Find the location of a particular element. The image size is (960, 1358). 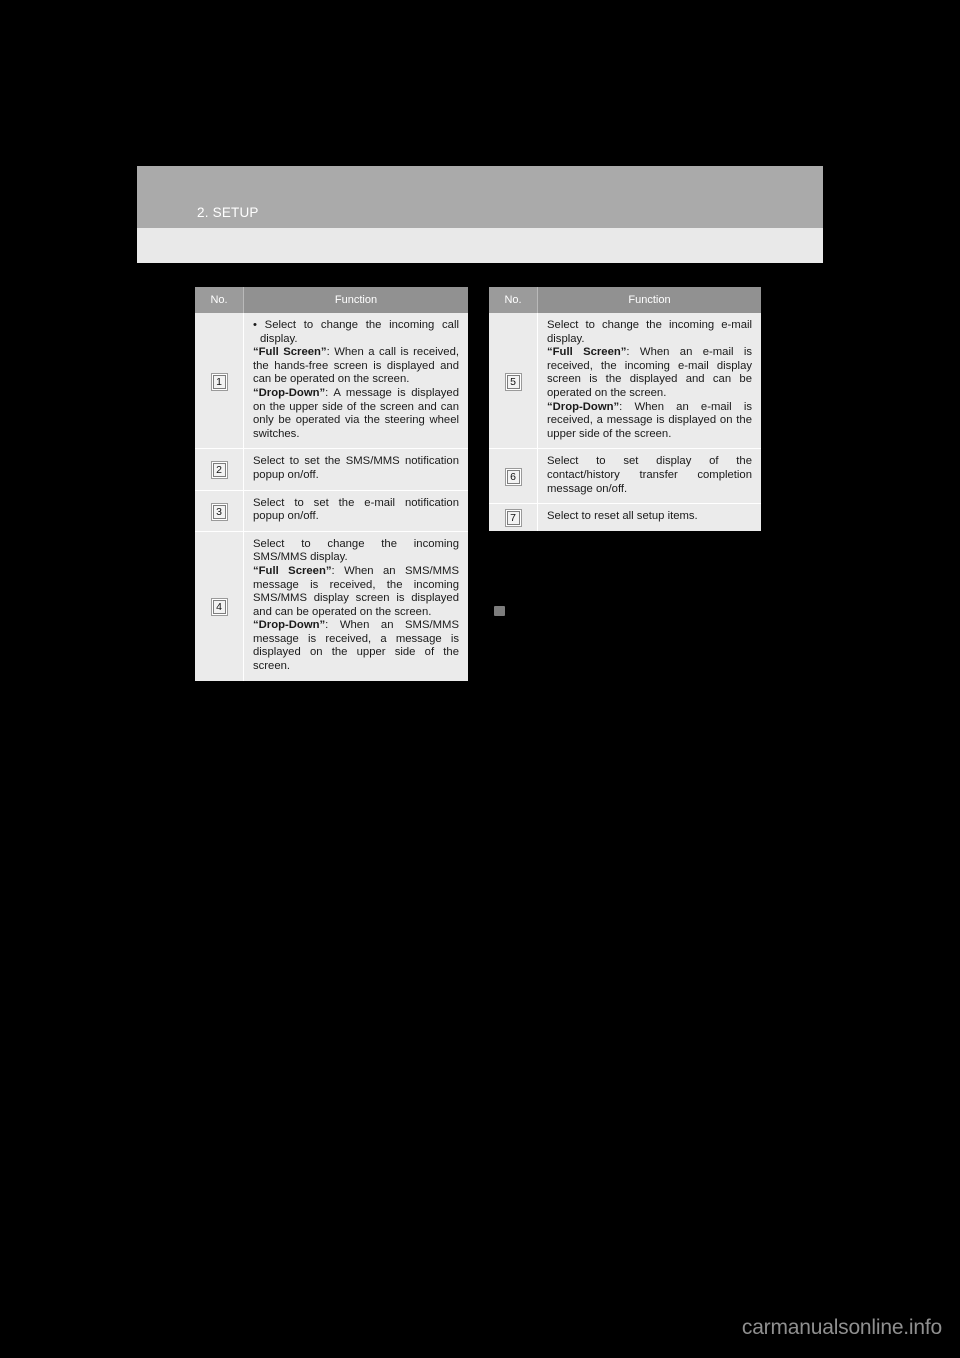

row-number-cell: 5 is located at coordinates (513, 381).